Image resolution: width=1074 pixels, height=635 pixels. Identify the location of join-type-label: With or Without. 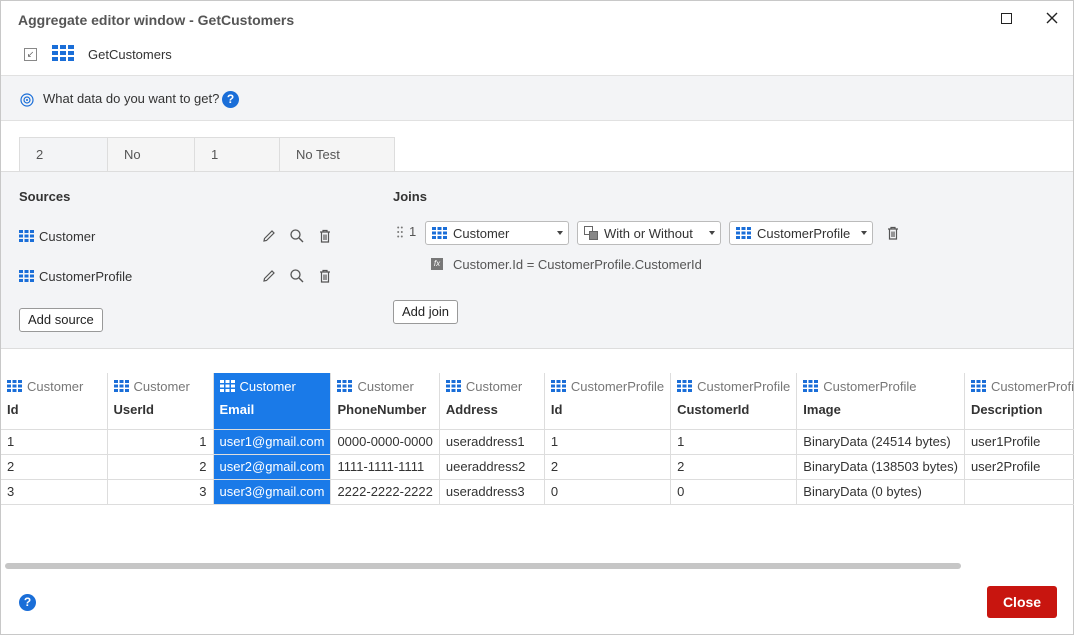
(648, 233).